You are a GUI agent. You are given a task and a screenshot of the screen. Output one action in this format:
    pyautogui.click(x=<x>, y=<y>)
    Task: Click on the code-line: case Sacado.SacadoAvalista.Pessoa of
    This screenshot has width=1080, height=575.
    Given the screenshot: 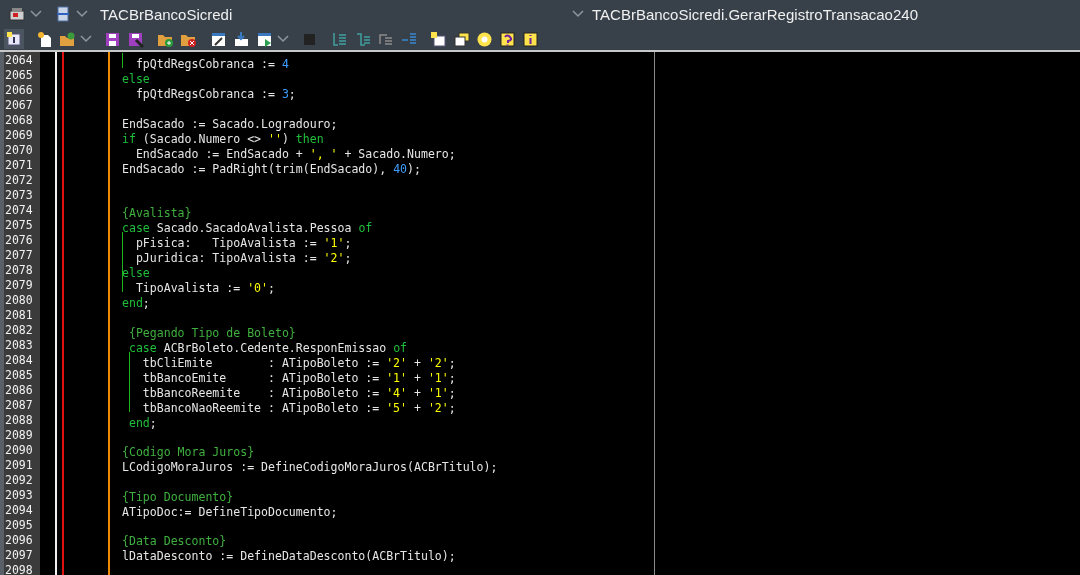 What is the action you would take?
    pyautogui.click(x=247, y=227)
    